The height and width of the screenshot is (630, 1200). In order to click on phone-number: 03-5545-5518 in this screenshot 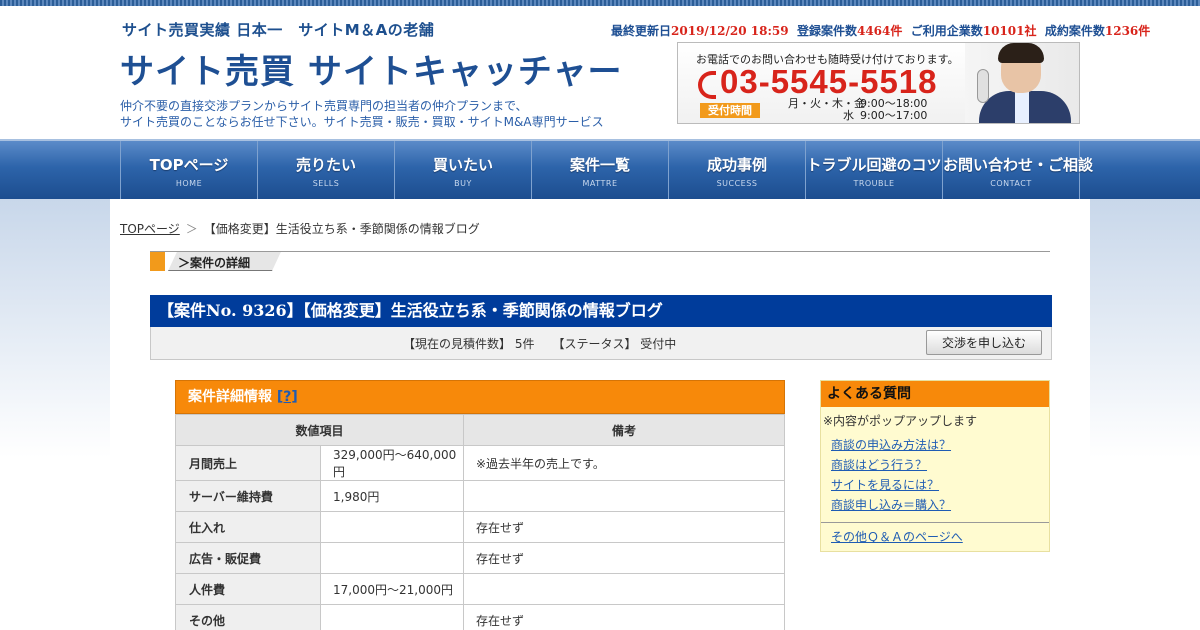, I will do `click(829, 82)`.